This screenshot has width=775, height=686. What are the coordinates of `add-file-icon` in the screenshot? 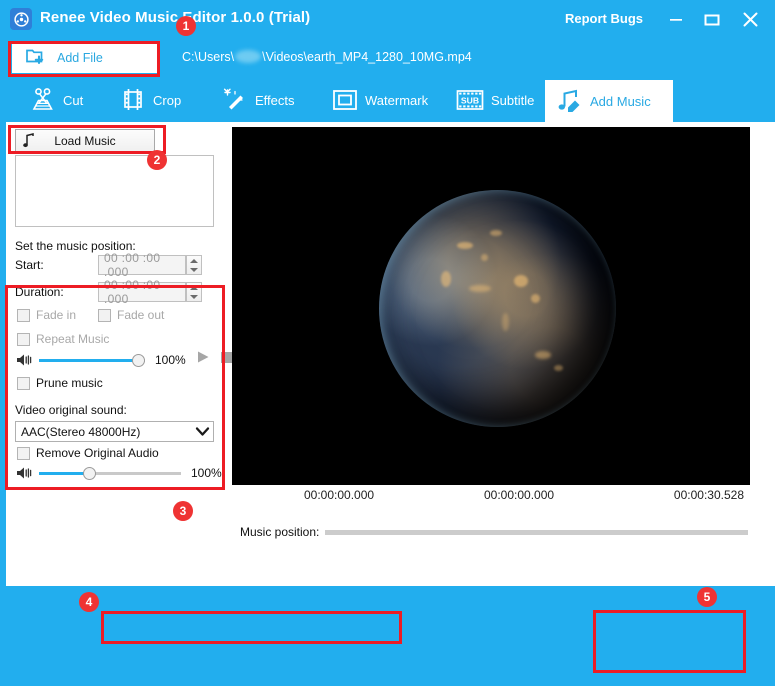 It's located at (35, 58).